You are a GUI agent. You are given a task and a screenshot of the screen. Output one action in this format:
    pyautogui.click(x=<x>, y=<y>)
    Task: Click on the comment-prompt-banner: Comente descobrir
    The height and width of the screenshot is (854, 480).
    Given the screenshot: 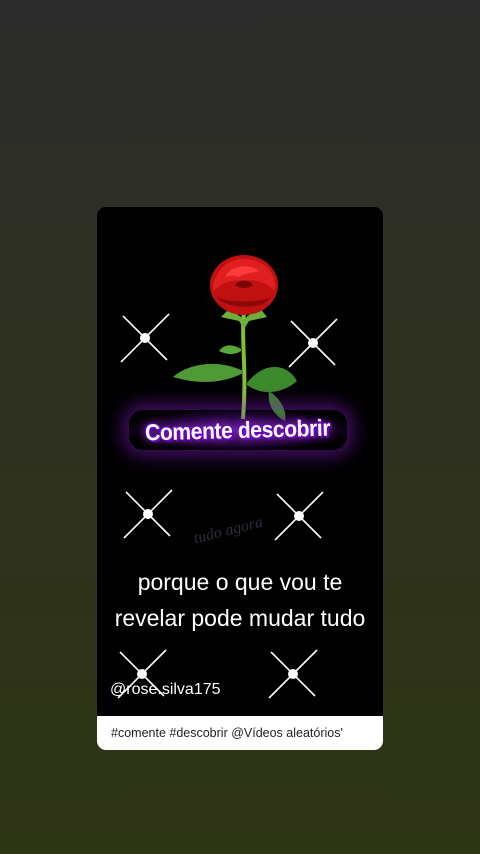 What is the action you would take?
    pyautogui.click(x=238, y=430)
    